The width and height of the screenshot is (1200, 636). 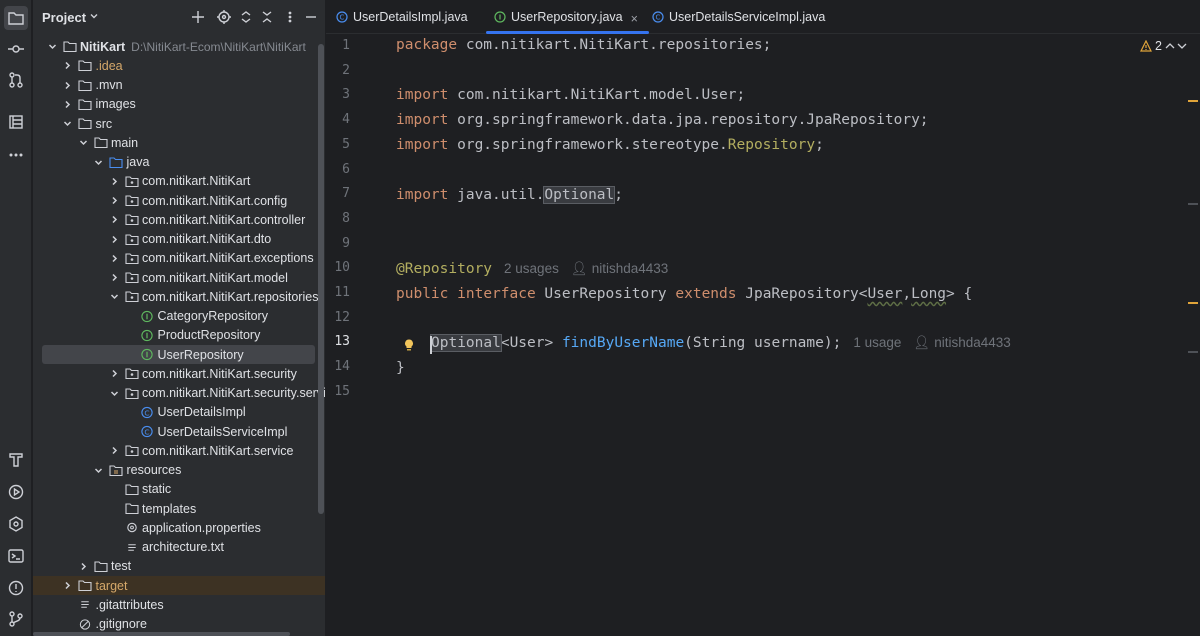 I want to click on line-number: 11, so click(x=338, y=292).